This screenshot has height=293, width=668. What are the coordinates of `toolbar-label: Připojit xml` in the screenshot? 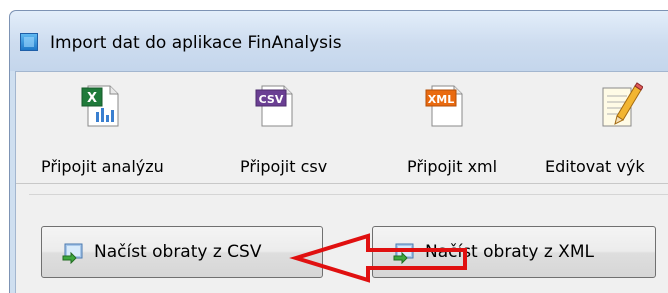 It's located at (452, 166).